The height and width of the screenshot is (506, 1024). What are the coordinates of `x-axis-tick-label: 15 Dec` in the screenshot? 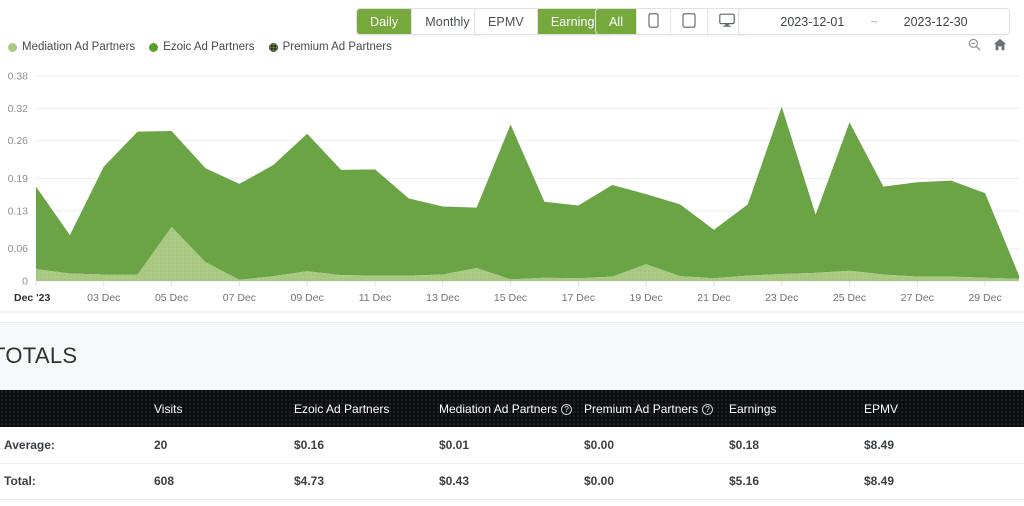 It's located at (510, 298).